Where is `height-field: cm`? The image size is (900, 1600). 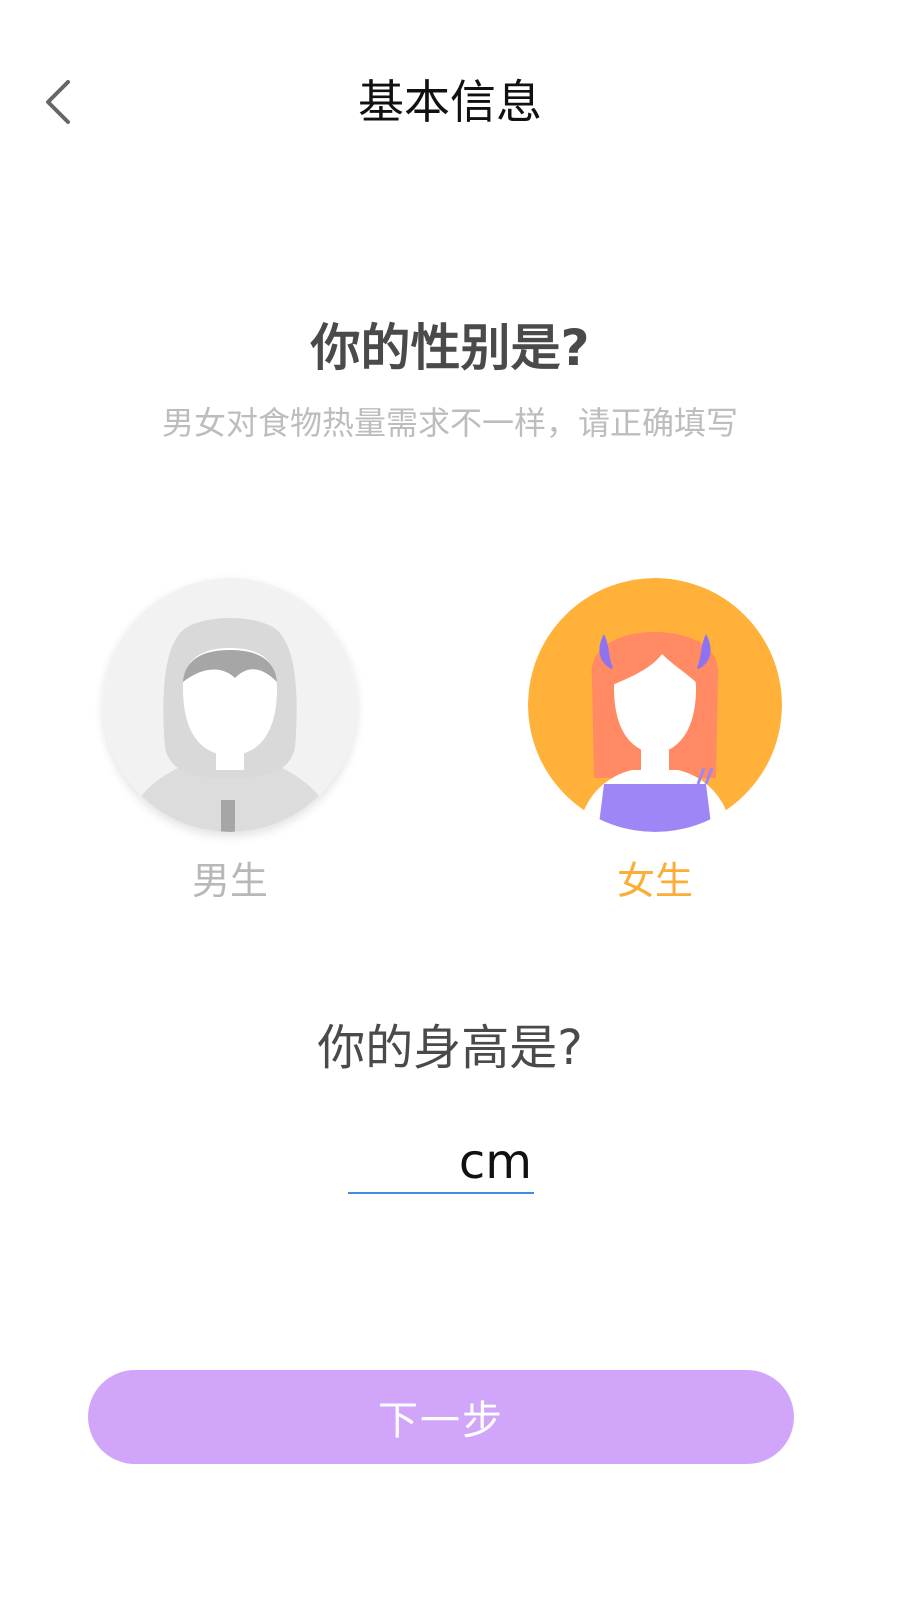 height-field: cm is located at coordinates (441, 1161).